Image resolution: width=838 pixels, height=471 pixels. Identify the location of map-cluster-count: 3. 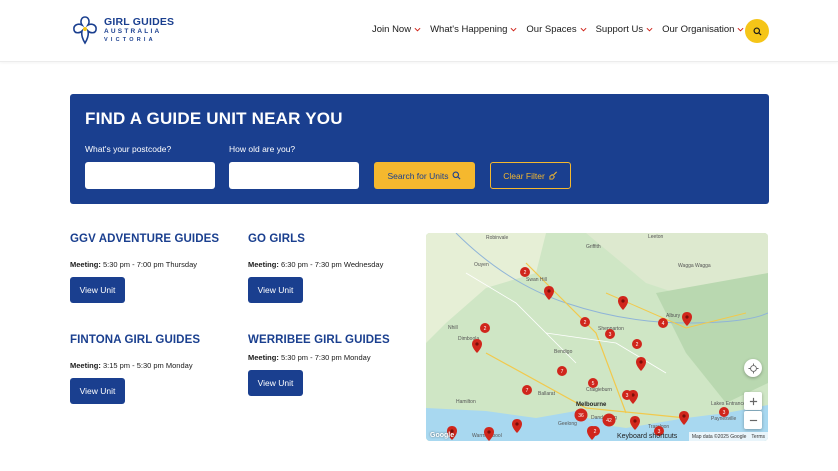
(724, 413).